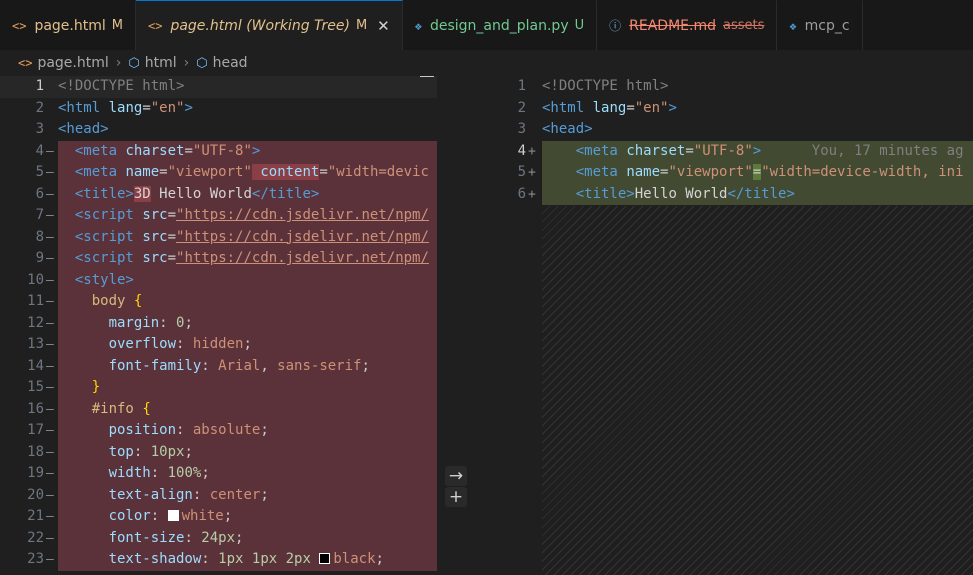 The height and width of the screenshot is (575, 973). What do you see at coordinates (72, 63) in the screenshot?
I see `breadcrumb-file: page.html` at bounding box center [72, 63].